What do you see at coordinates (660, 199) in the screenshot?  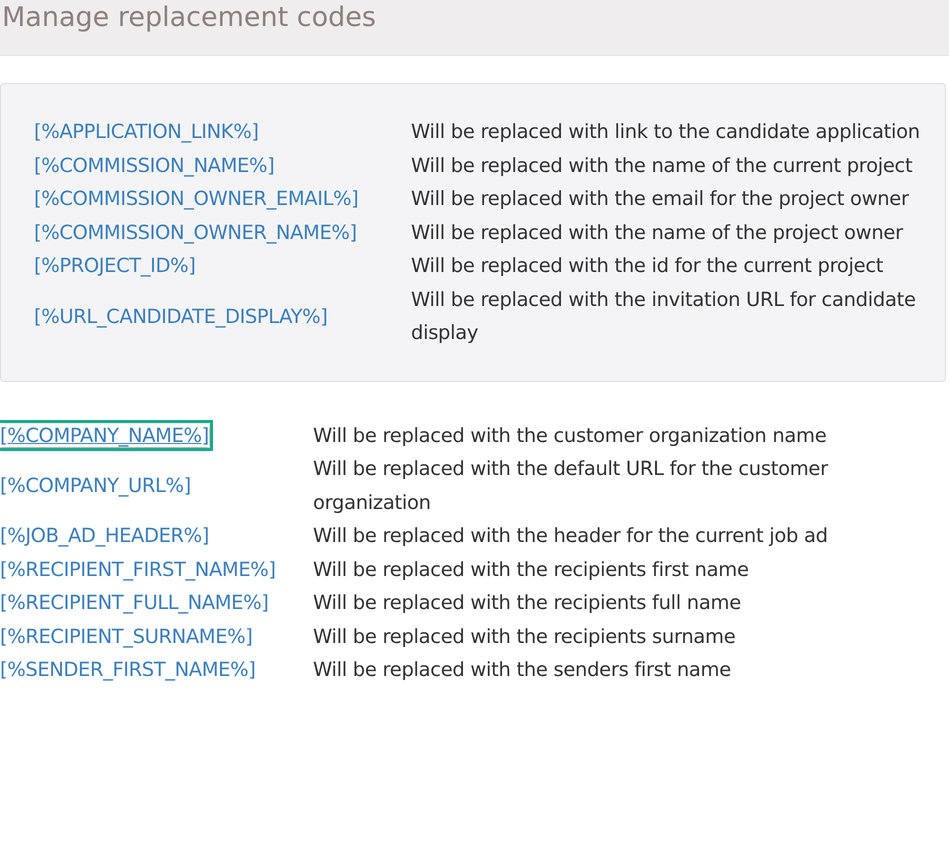 I see `code-description: Will be replaced with the email for the project owner` at bounding box center [660, 199].